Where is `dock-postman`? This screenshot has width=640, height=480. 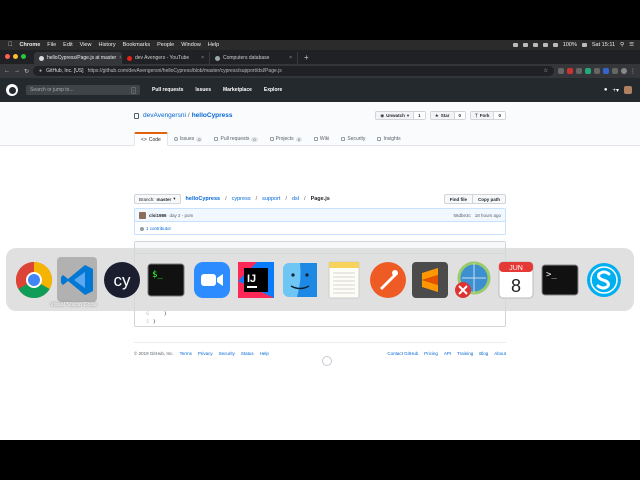
dock-postman is located at coordinates (388, 280).